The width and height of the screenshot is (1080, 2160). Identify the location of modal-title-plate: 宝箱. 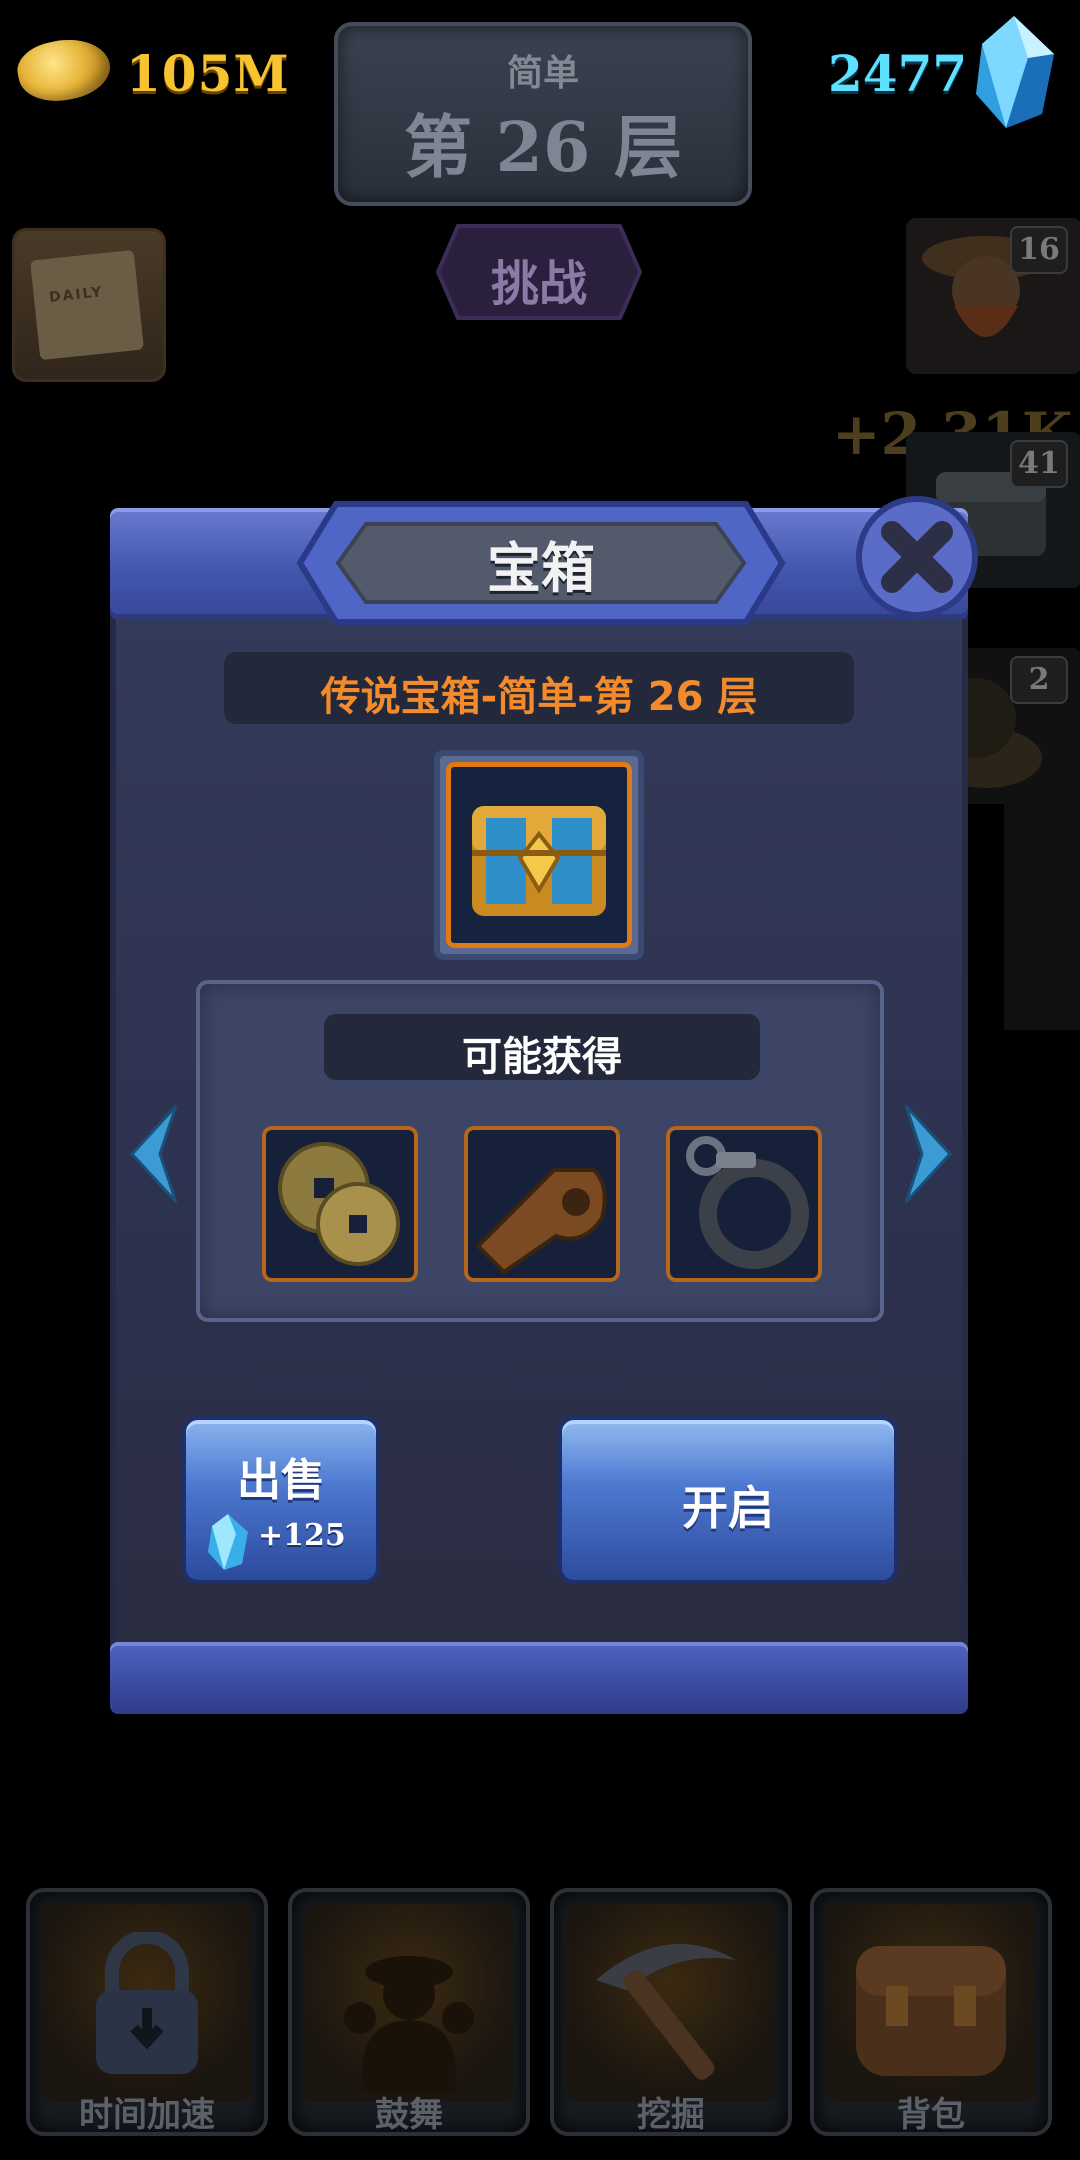
(541, 563).